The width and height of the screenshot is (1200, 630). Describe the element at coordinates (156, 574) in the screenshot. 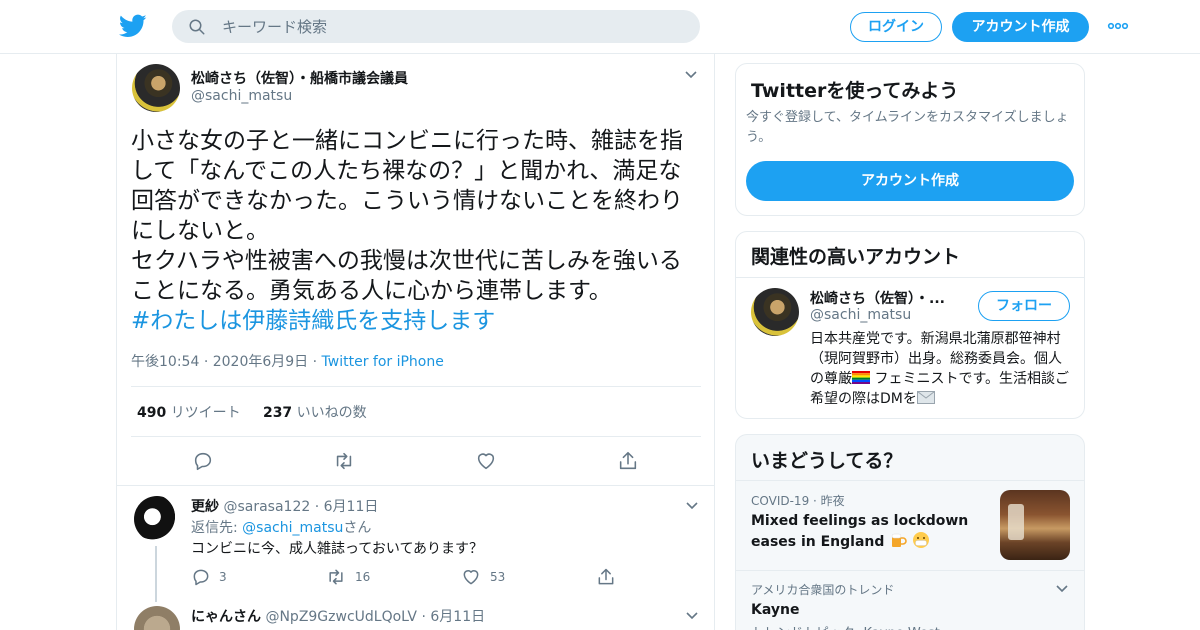

I see `thread-connector-line` at that location.